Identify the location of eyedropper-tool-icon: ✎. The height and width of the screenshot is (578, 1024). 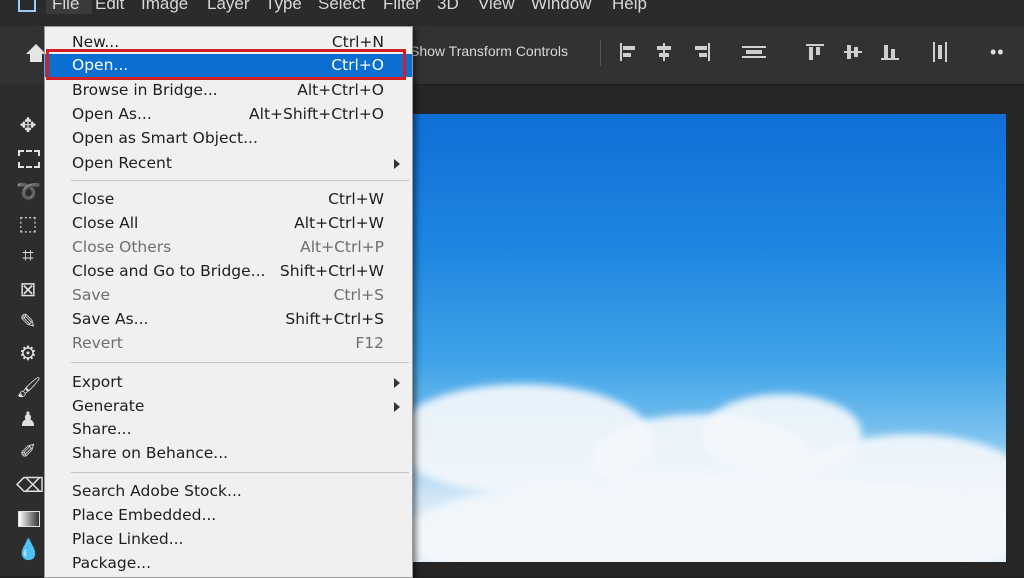
(28, 322).